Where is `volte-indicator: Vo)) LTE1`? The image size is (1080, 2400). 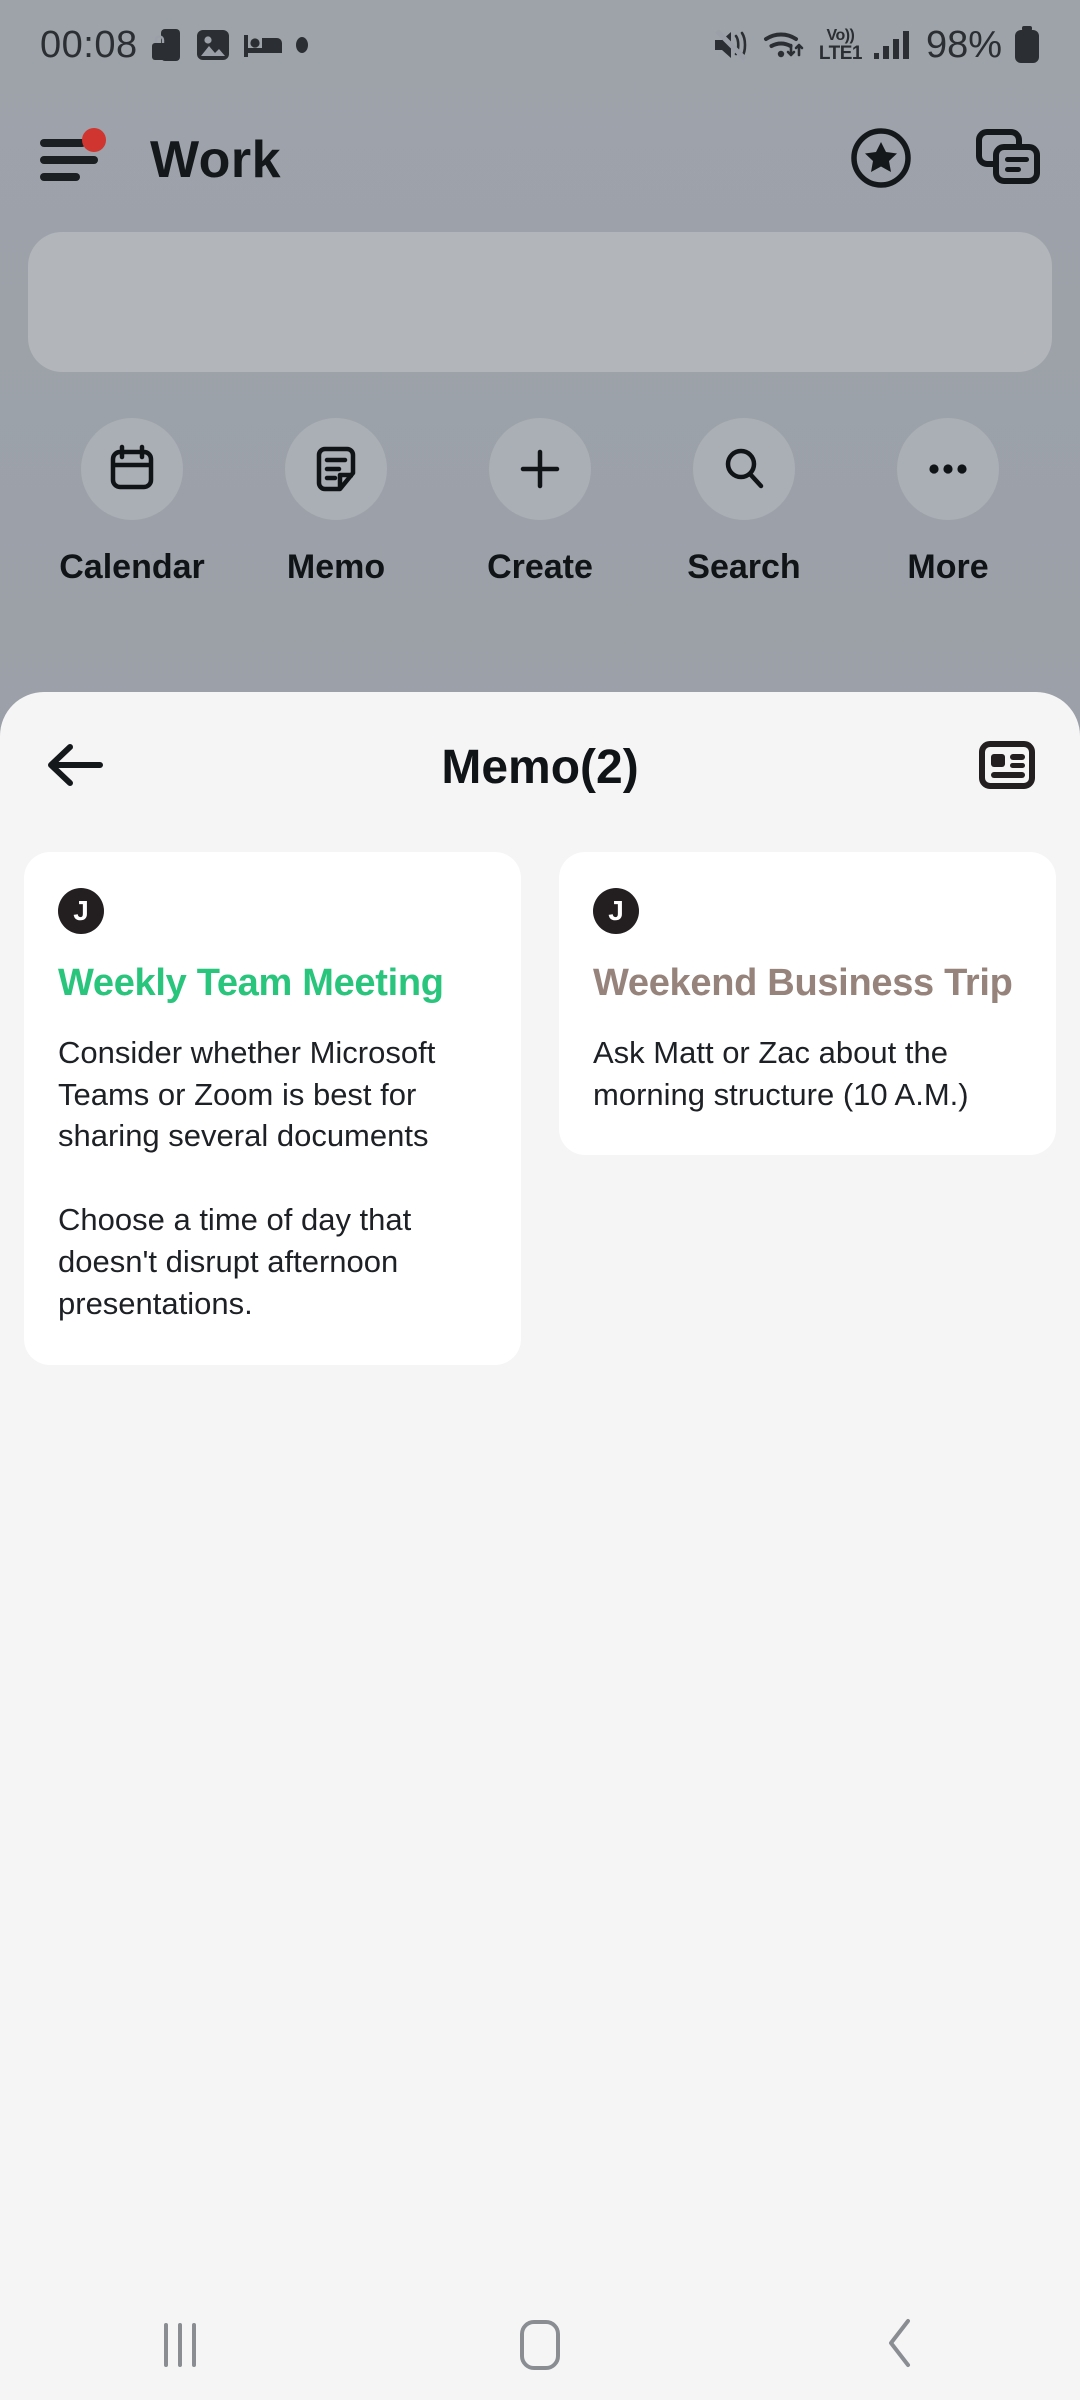 volte-indicator: Vo)) LTE1 is located at coordinates (840, 45).